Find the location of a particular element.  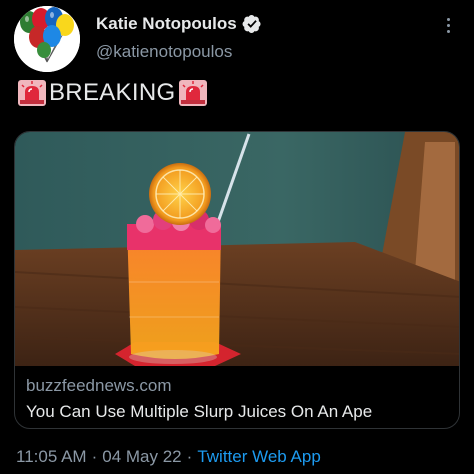

balloons-icon is located at coordinates (47, 39).